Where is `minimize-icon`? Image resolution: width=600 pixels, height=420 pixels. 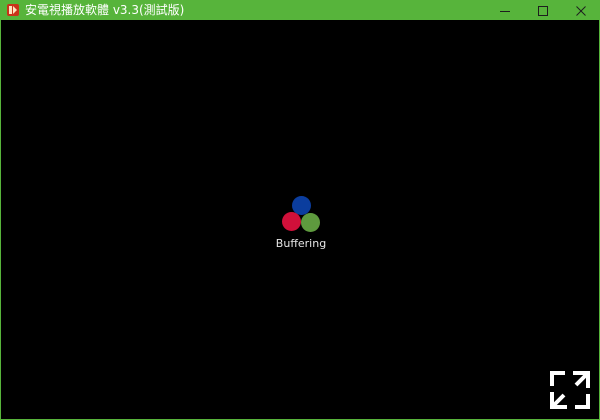 minimize-icon is located at coordinates (505, 11).